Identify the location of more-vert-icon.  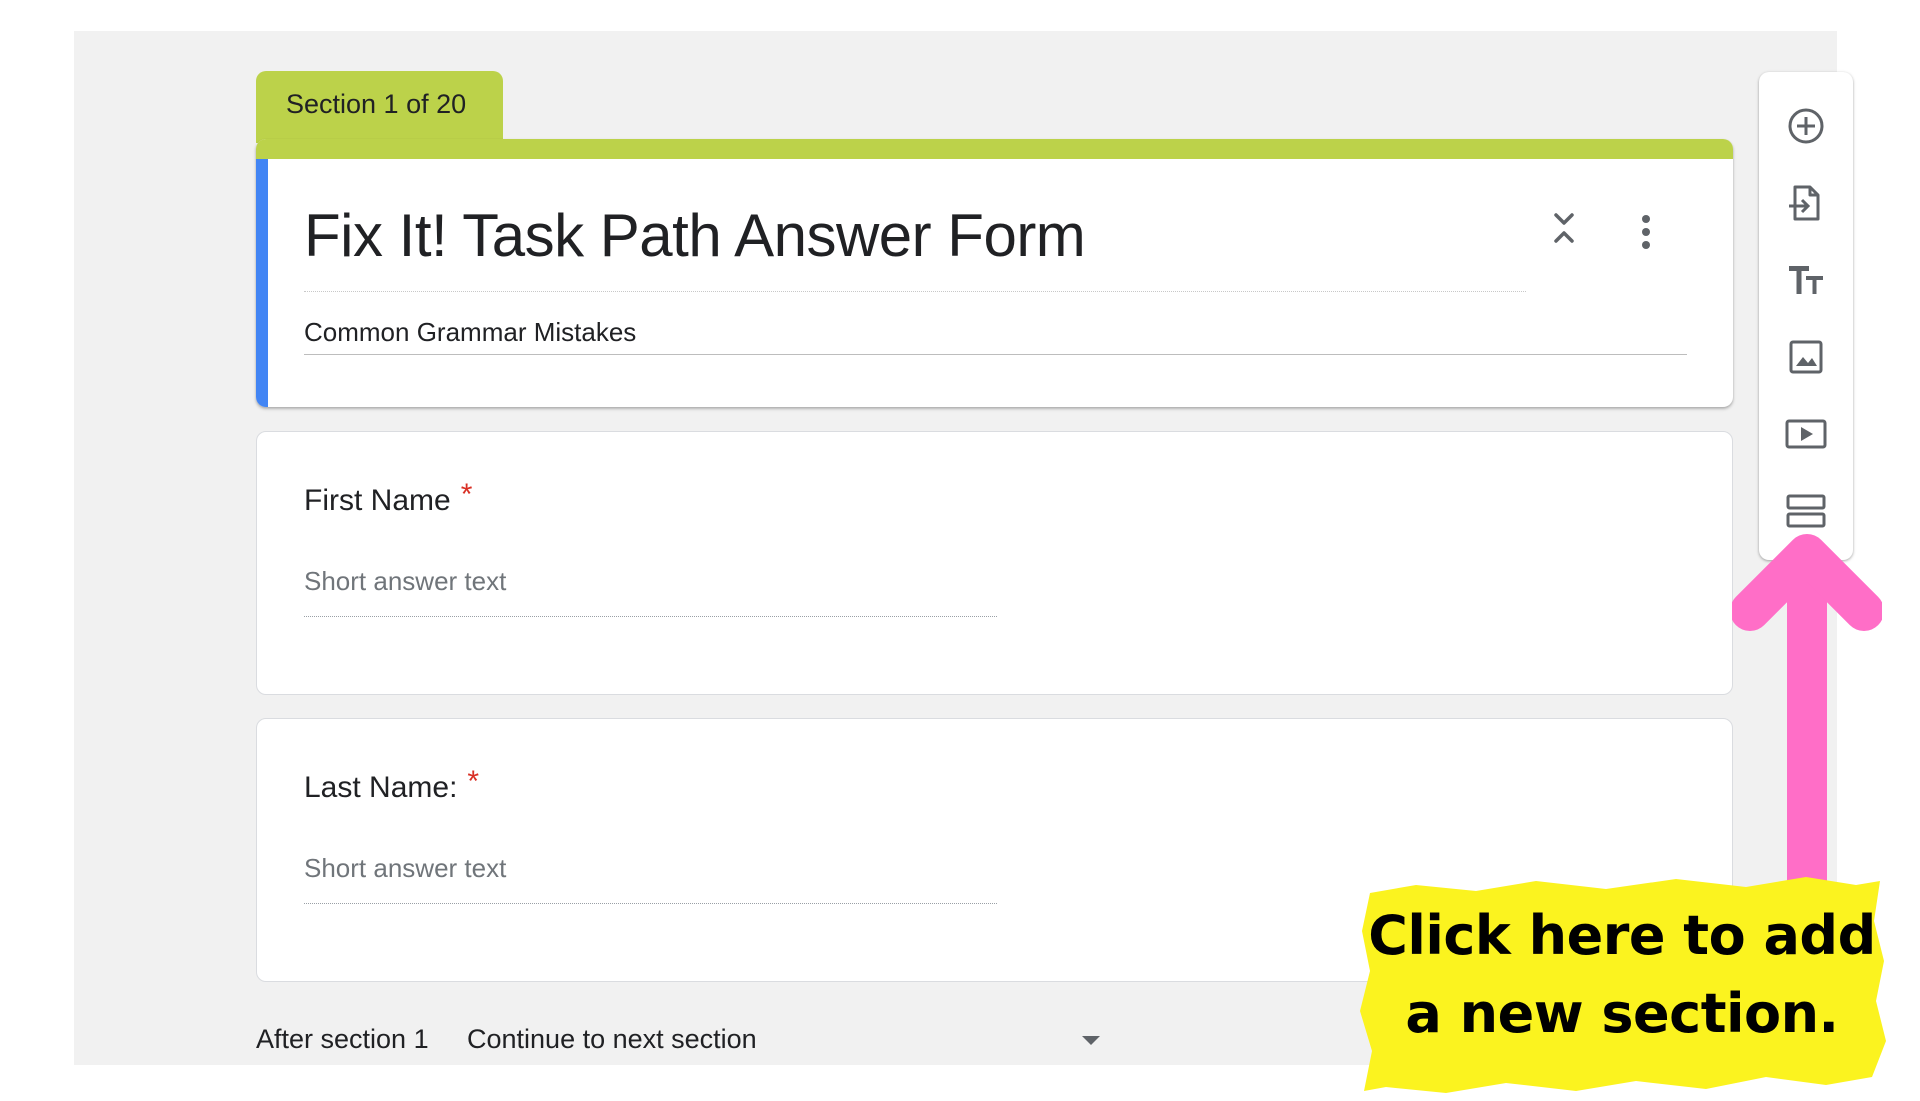
(1646, 232).